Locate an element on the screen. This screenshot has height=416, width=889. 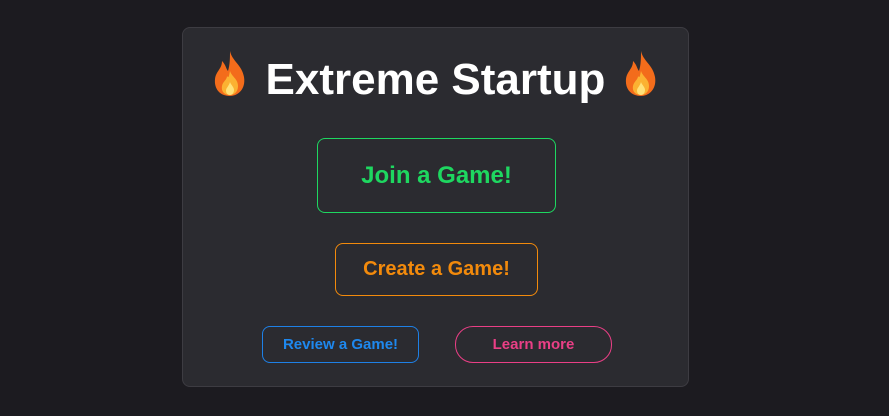
learn-more-button: Learn more is located at coordinates (533, 344).